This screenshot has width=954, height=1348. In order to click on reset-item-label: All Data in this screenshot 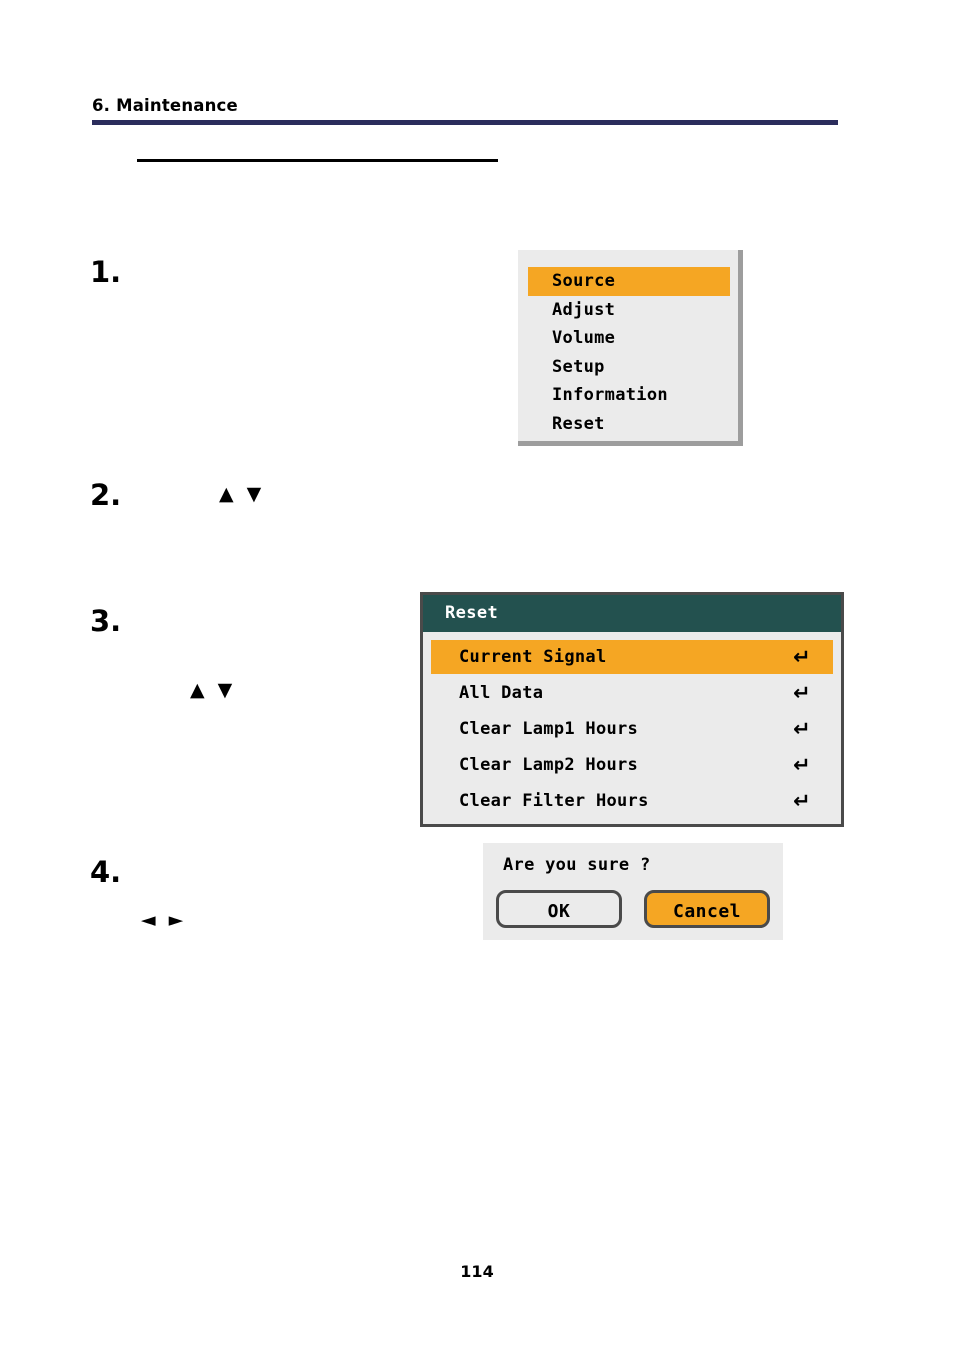, I will do `click(501, 693)`.